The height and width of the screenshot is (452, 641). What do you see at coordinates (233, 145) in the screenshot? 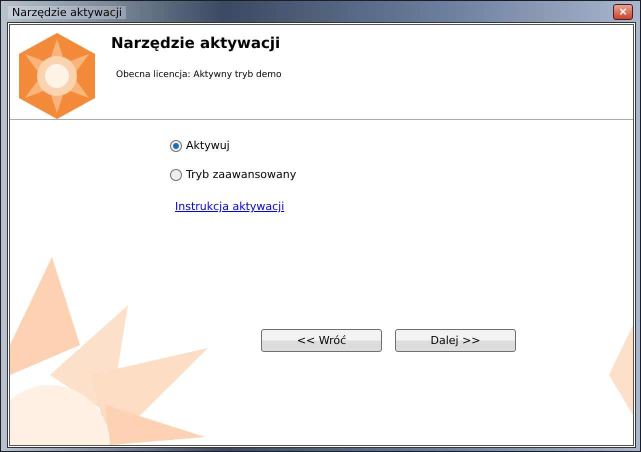
I see `radio-option: Aktywuj` at bounding box center [233, 145].